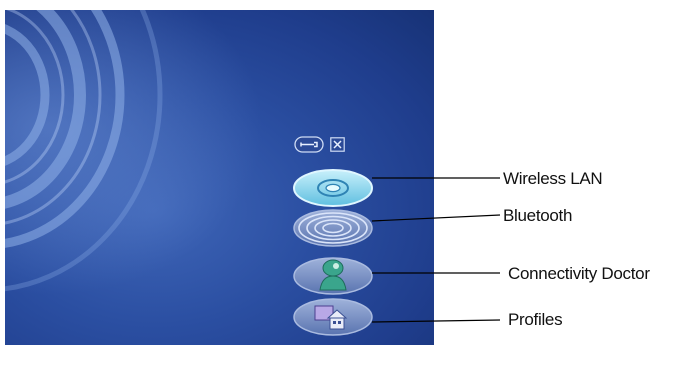 The height and width of the screenshot is (373, 673). I want to click on wireless-lan-button, so click(333, 188).